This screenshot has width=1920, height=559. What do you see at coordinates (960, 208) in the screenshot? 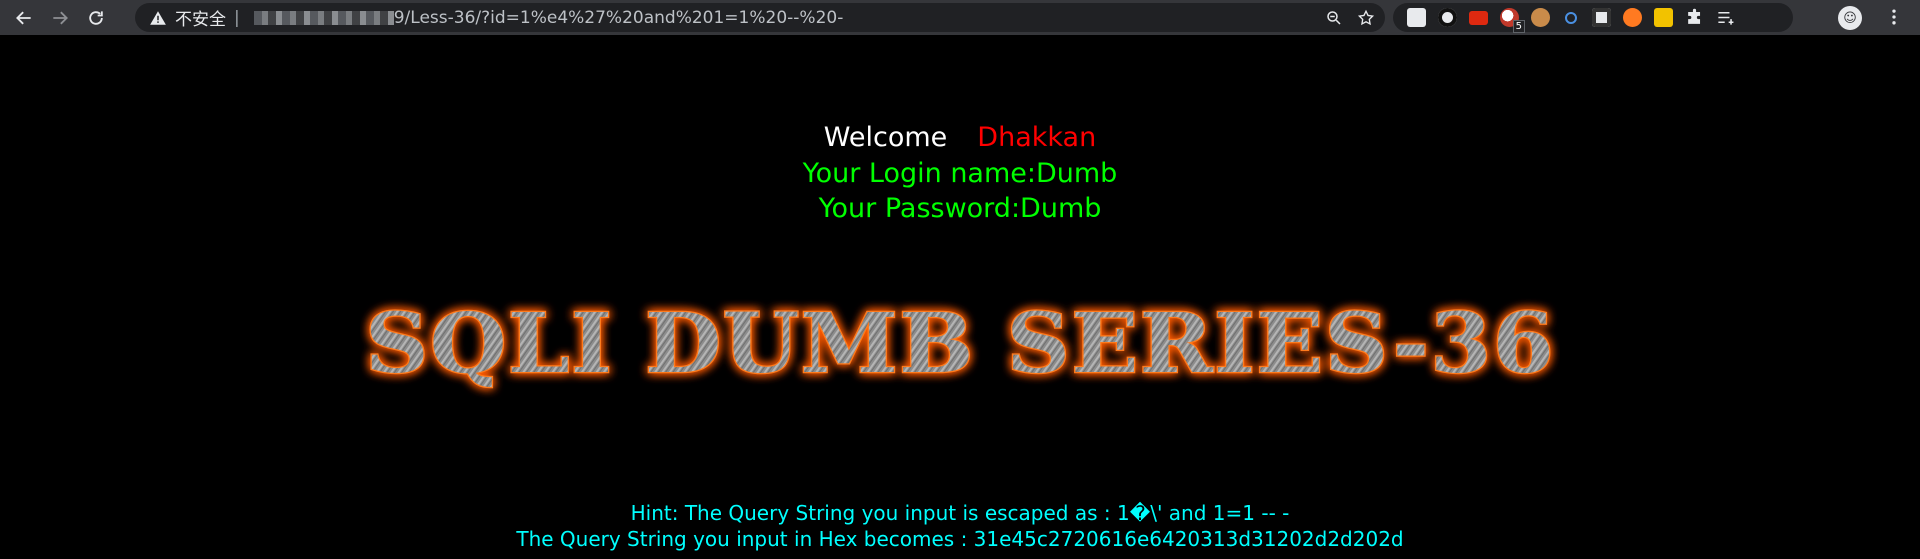
I see `password-text: Your Password:Dumb` at bounding box center [960, 208].